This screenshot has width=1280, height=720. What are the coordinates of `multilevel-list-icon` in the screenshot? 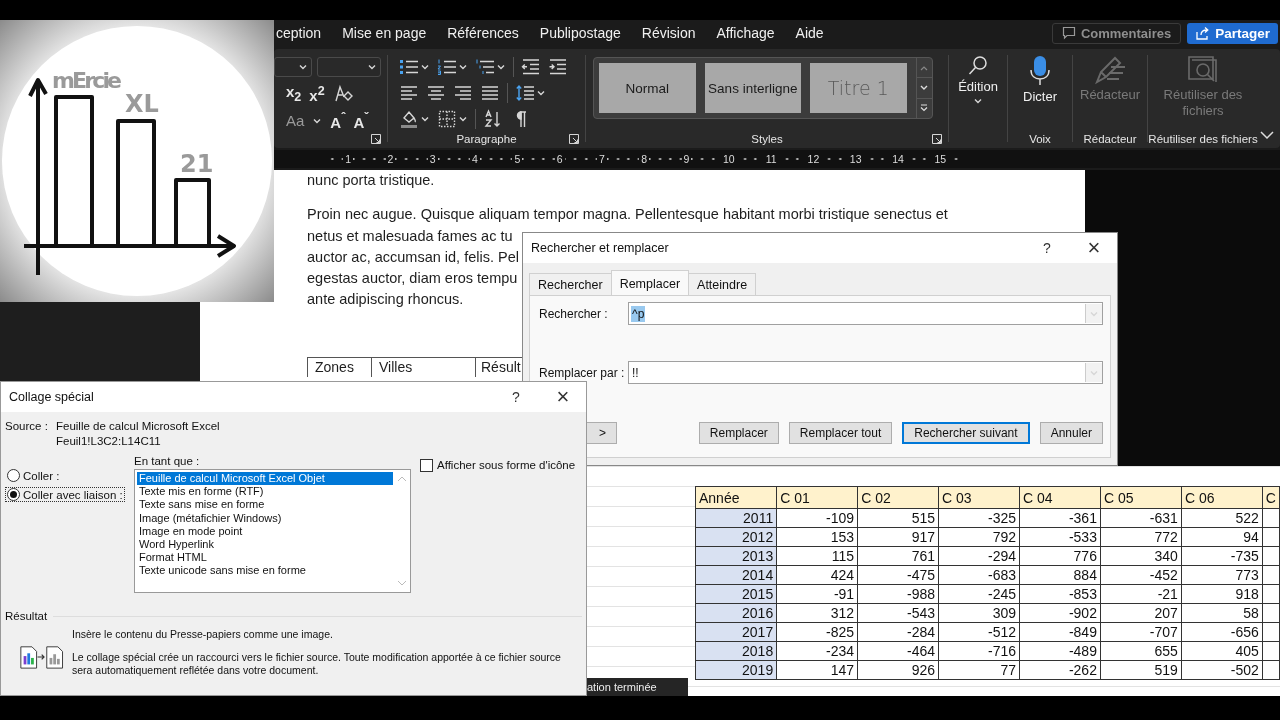 It's located at (485, 67).